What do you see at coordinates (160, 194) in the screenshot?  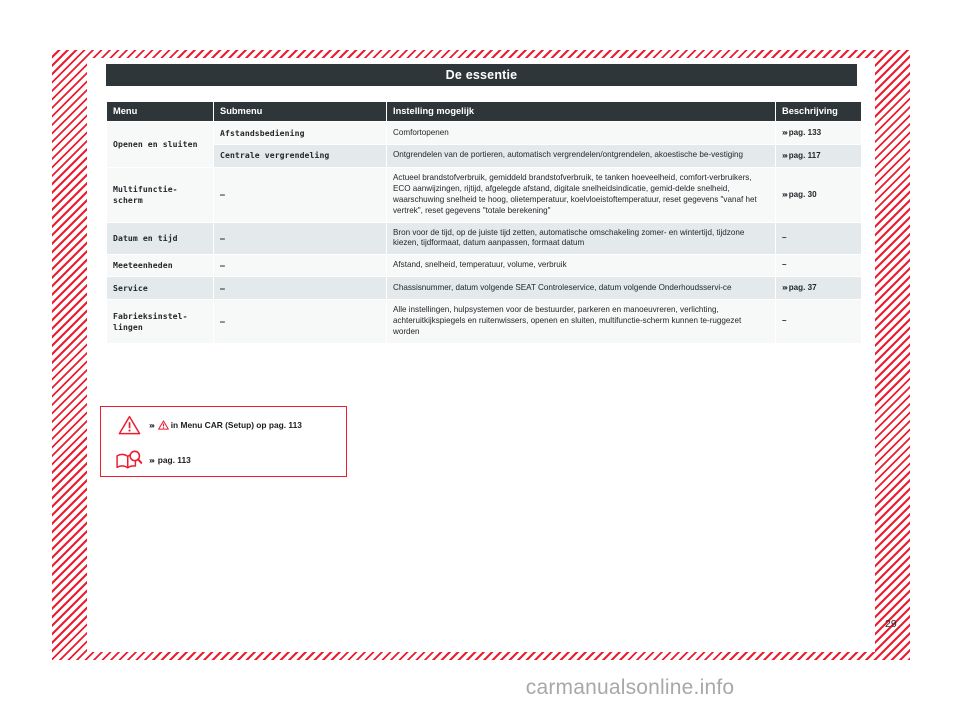 I see `cell-menu: Multifunctie-scherm` at bounding box center [160, 194].